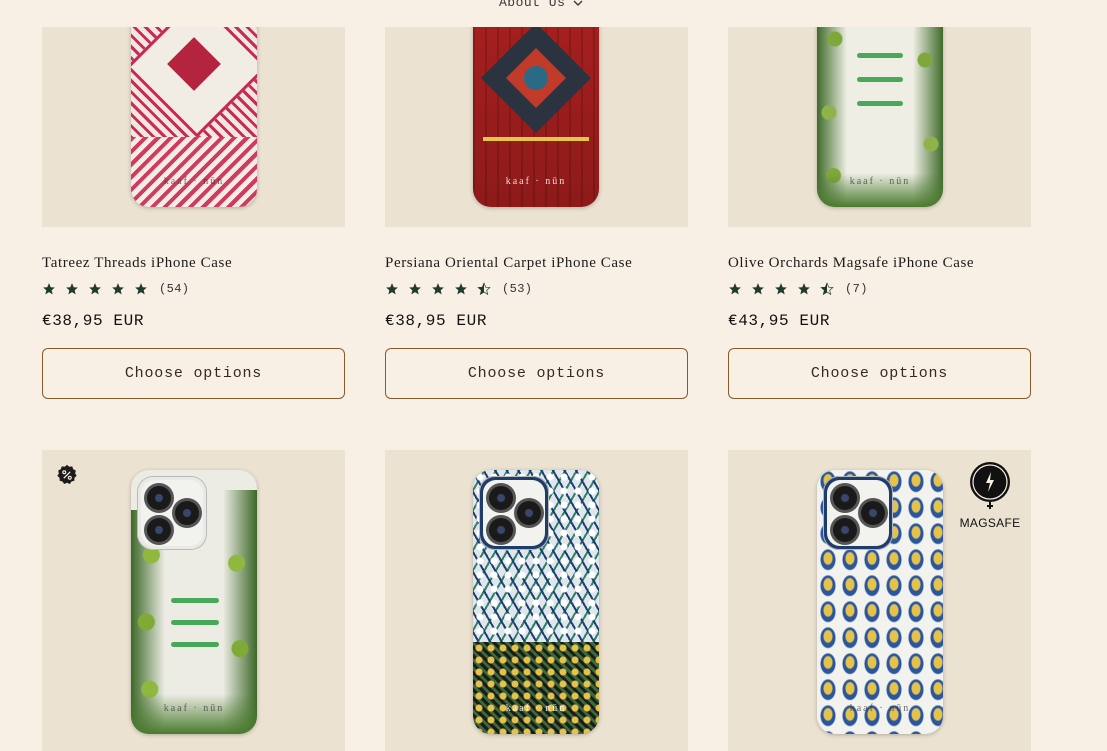 The image size is (1107, 751). Describe the element at coordinates (67, 474) in the screenshot. I see `percent-badge-icon` at that location.